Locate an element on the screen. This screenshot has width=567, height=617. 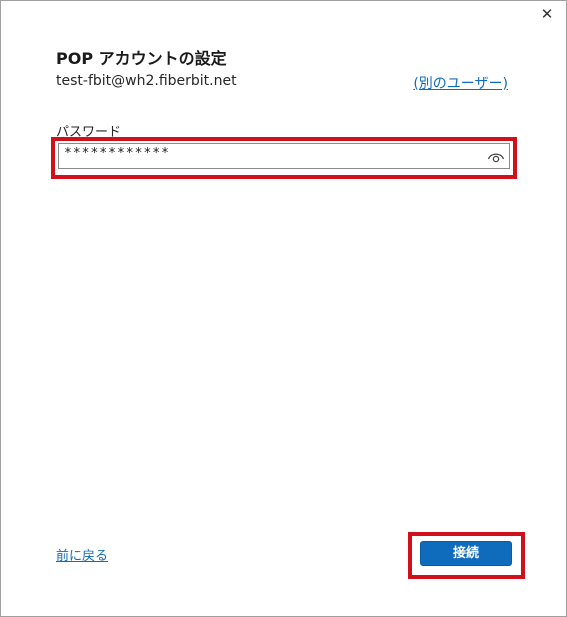
password-value: ************ is located at coordinates (117, 153).